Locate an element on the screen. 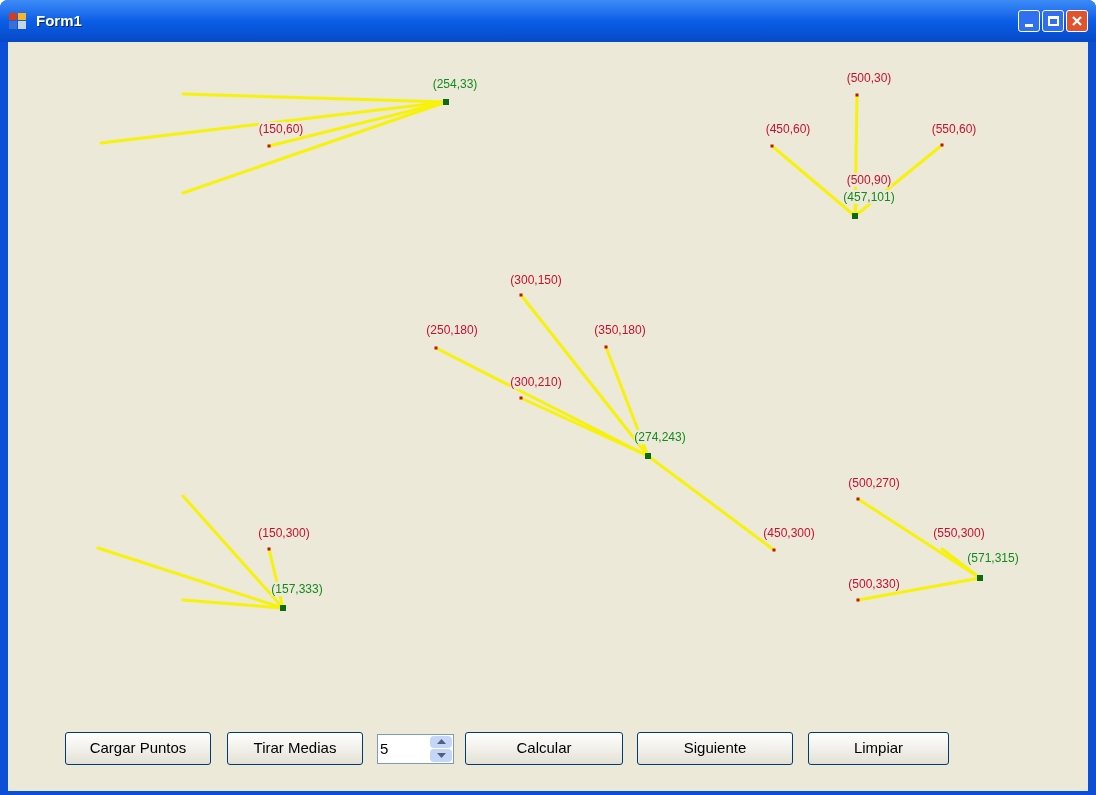 The image size is (1096, 795). point-label: (350,180) is located at coordinates (620, 330).